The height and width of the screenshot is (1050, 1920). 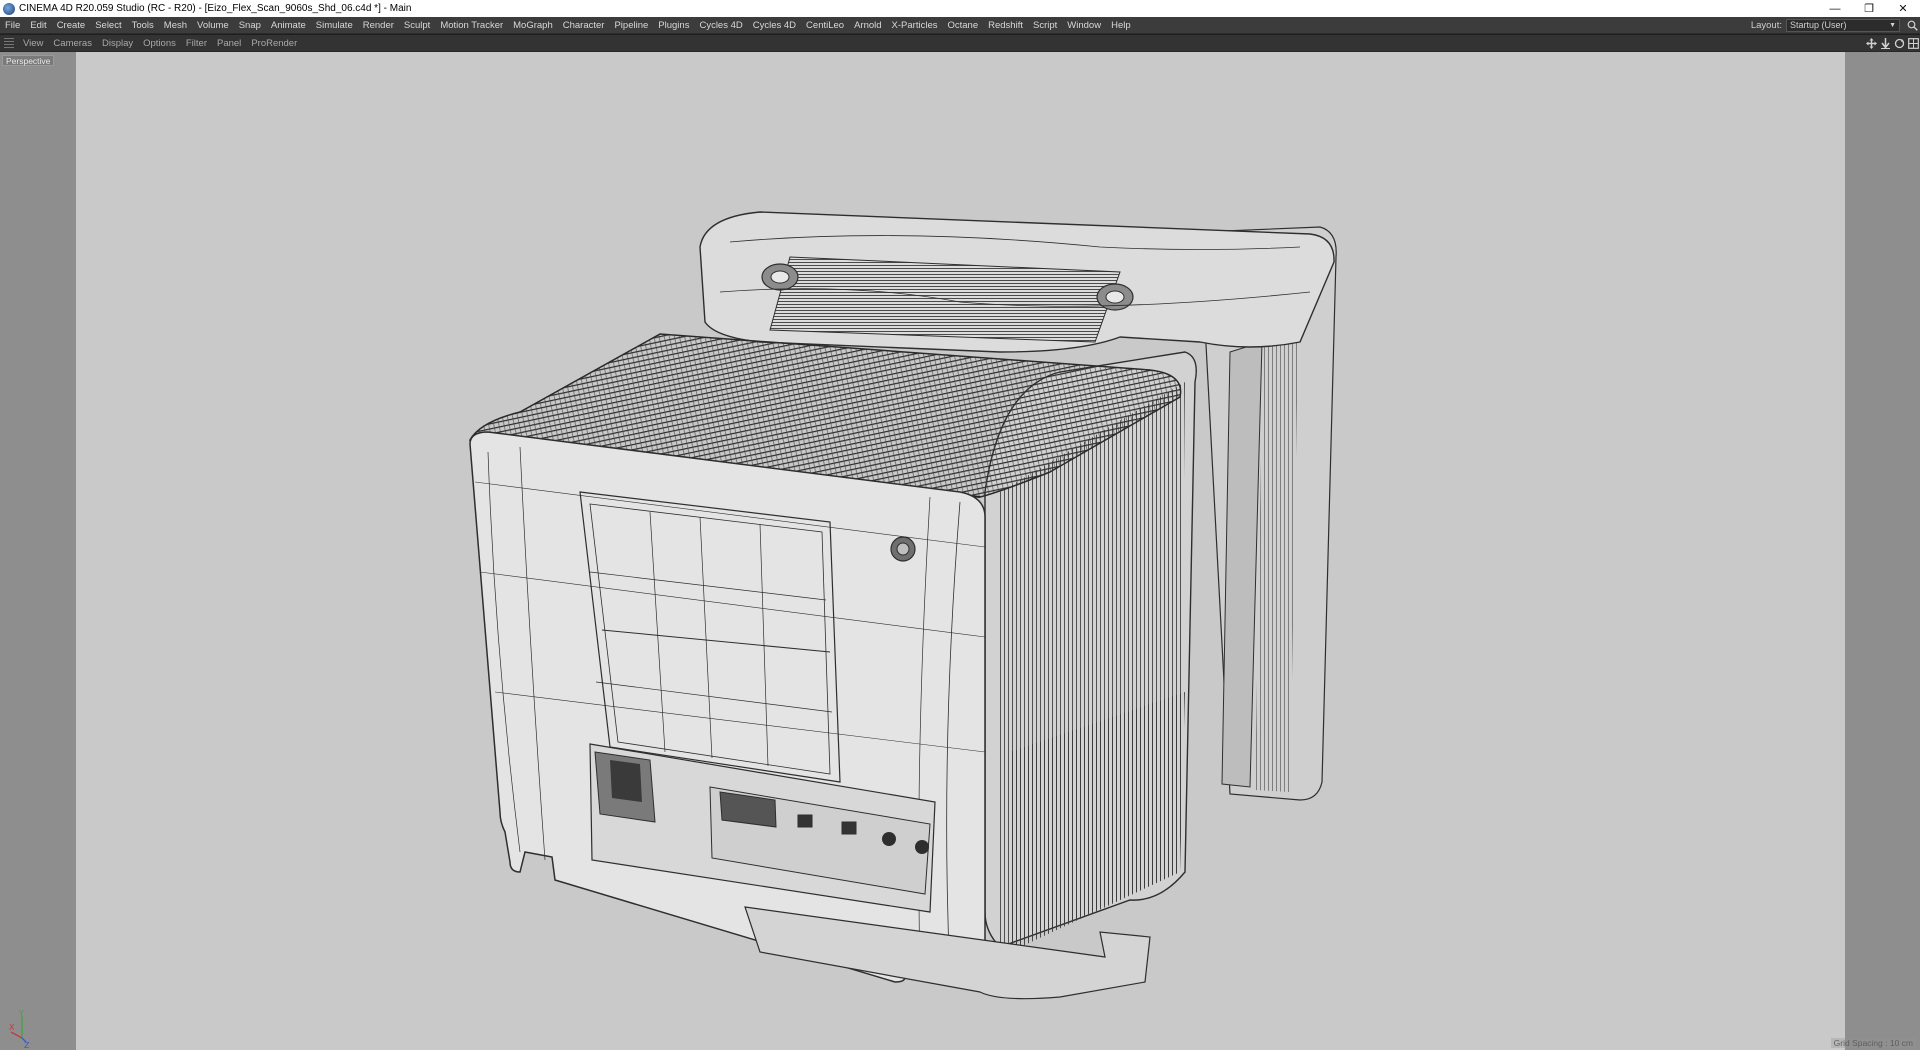 What do you see at coordinates (1912, 25) in the screenshot?
I see `search-icon` at bounding box center [1912, 25].